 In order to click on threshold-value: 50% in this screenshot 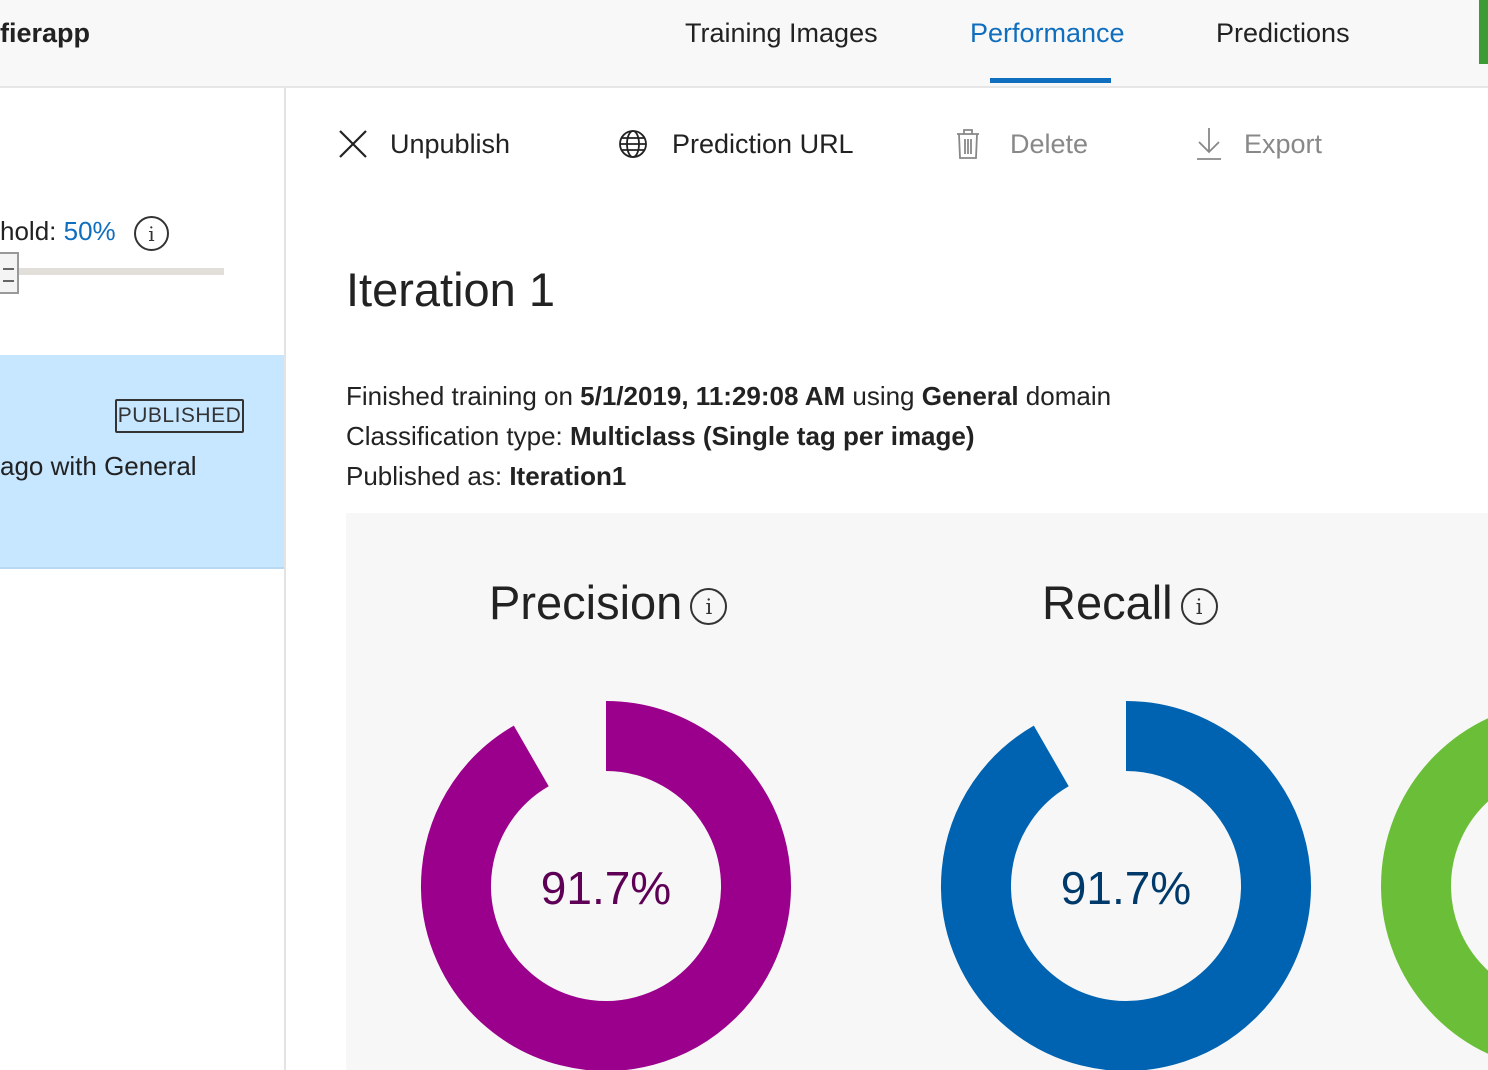, I will do `click(89, 231)`.